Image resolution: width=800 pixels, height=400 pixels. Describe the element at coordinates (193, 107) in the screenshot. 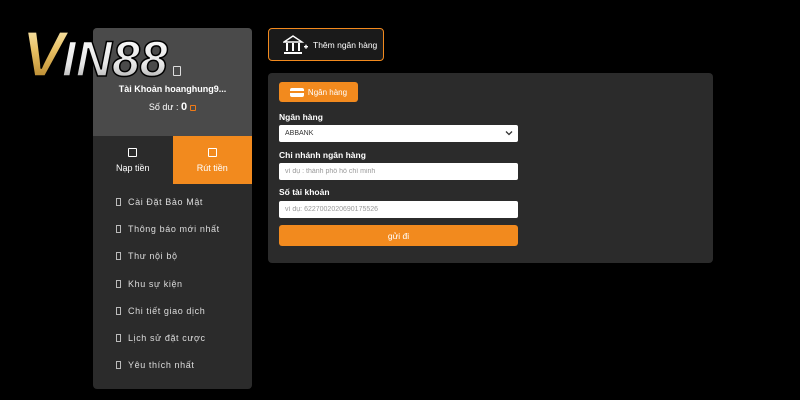

I see `coin-icon` at that location.